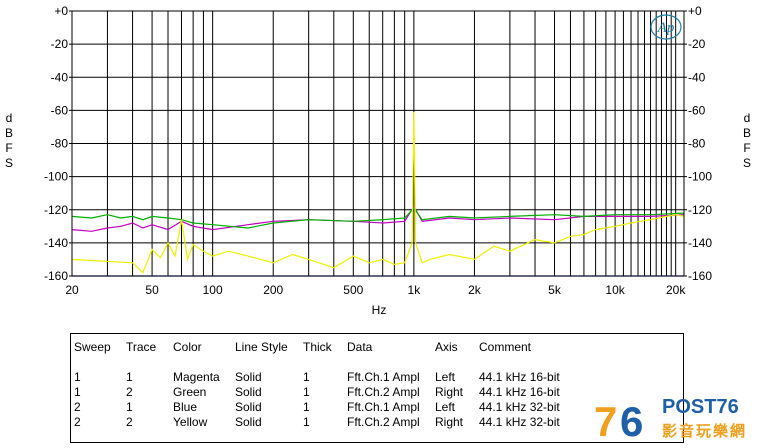  I want to click on y-tick-label-right: -120, so click(700, 210).